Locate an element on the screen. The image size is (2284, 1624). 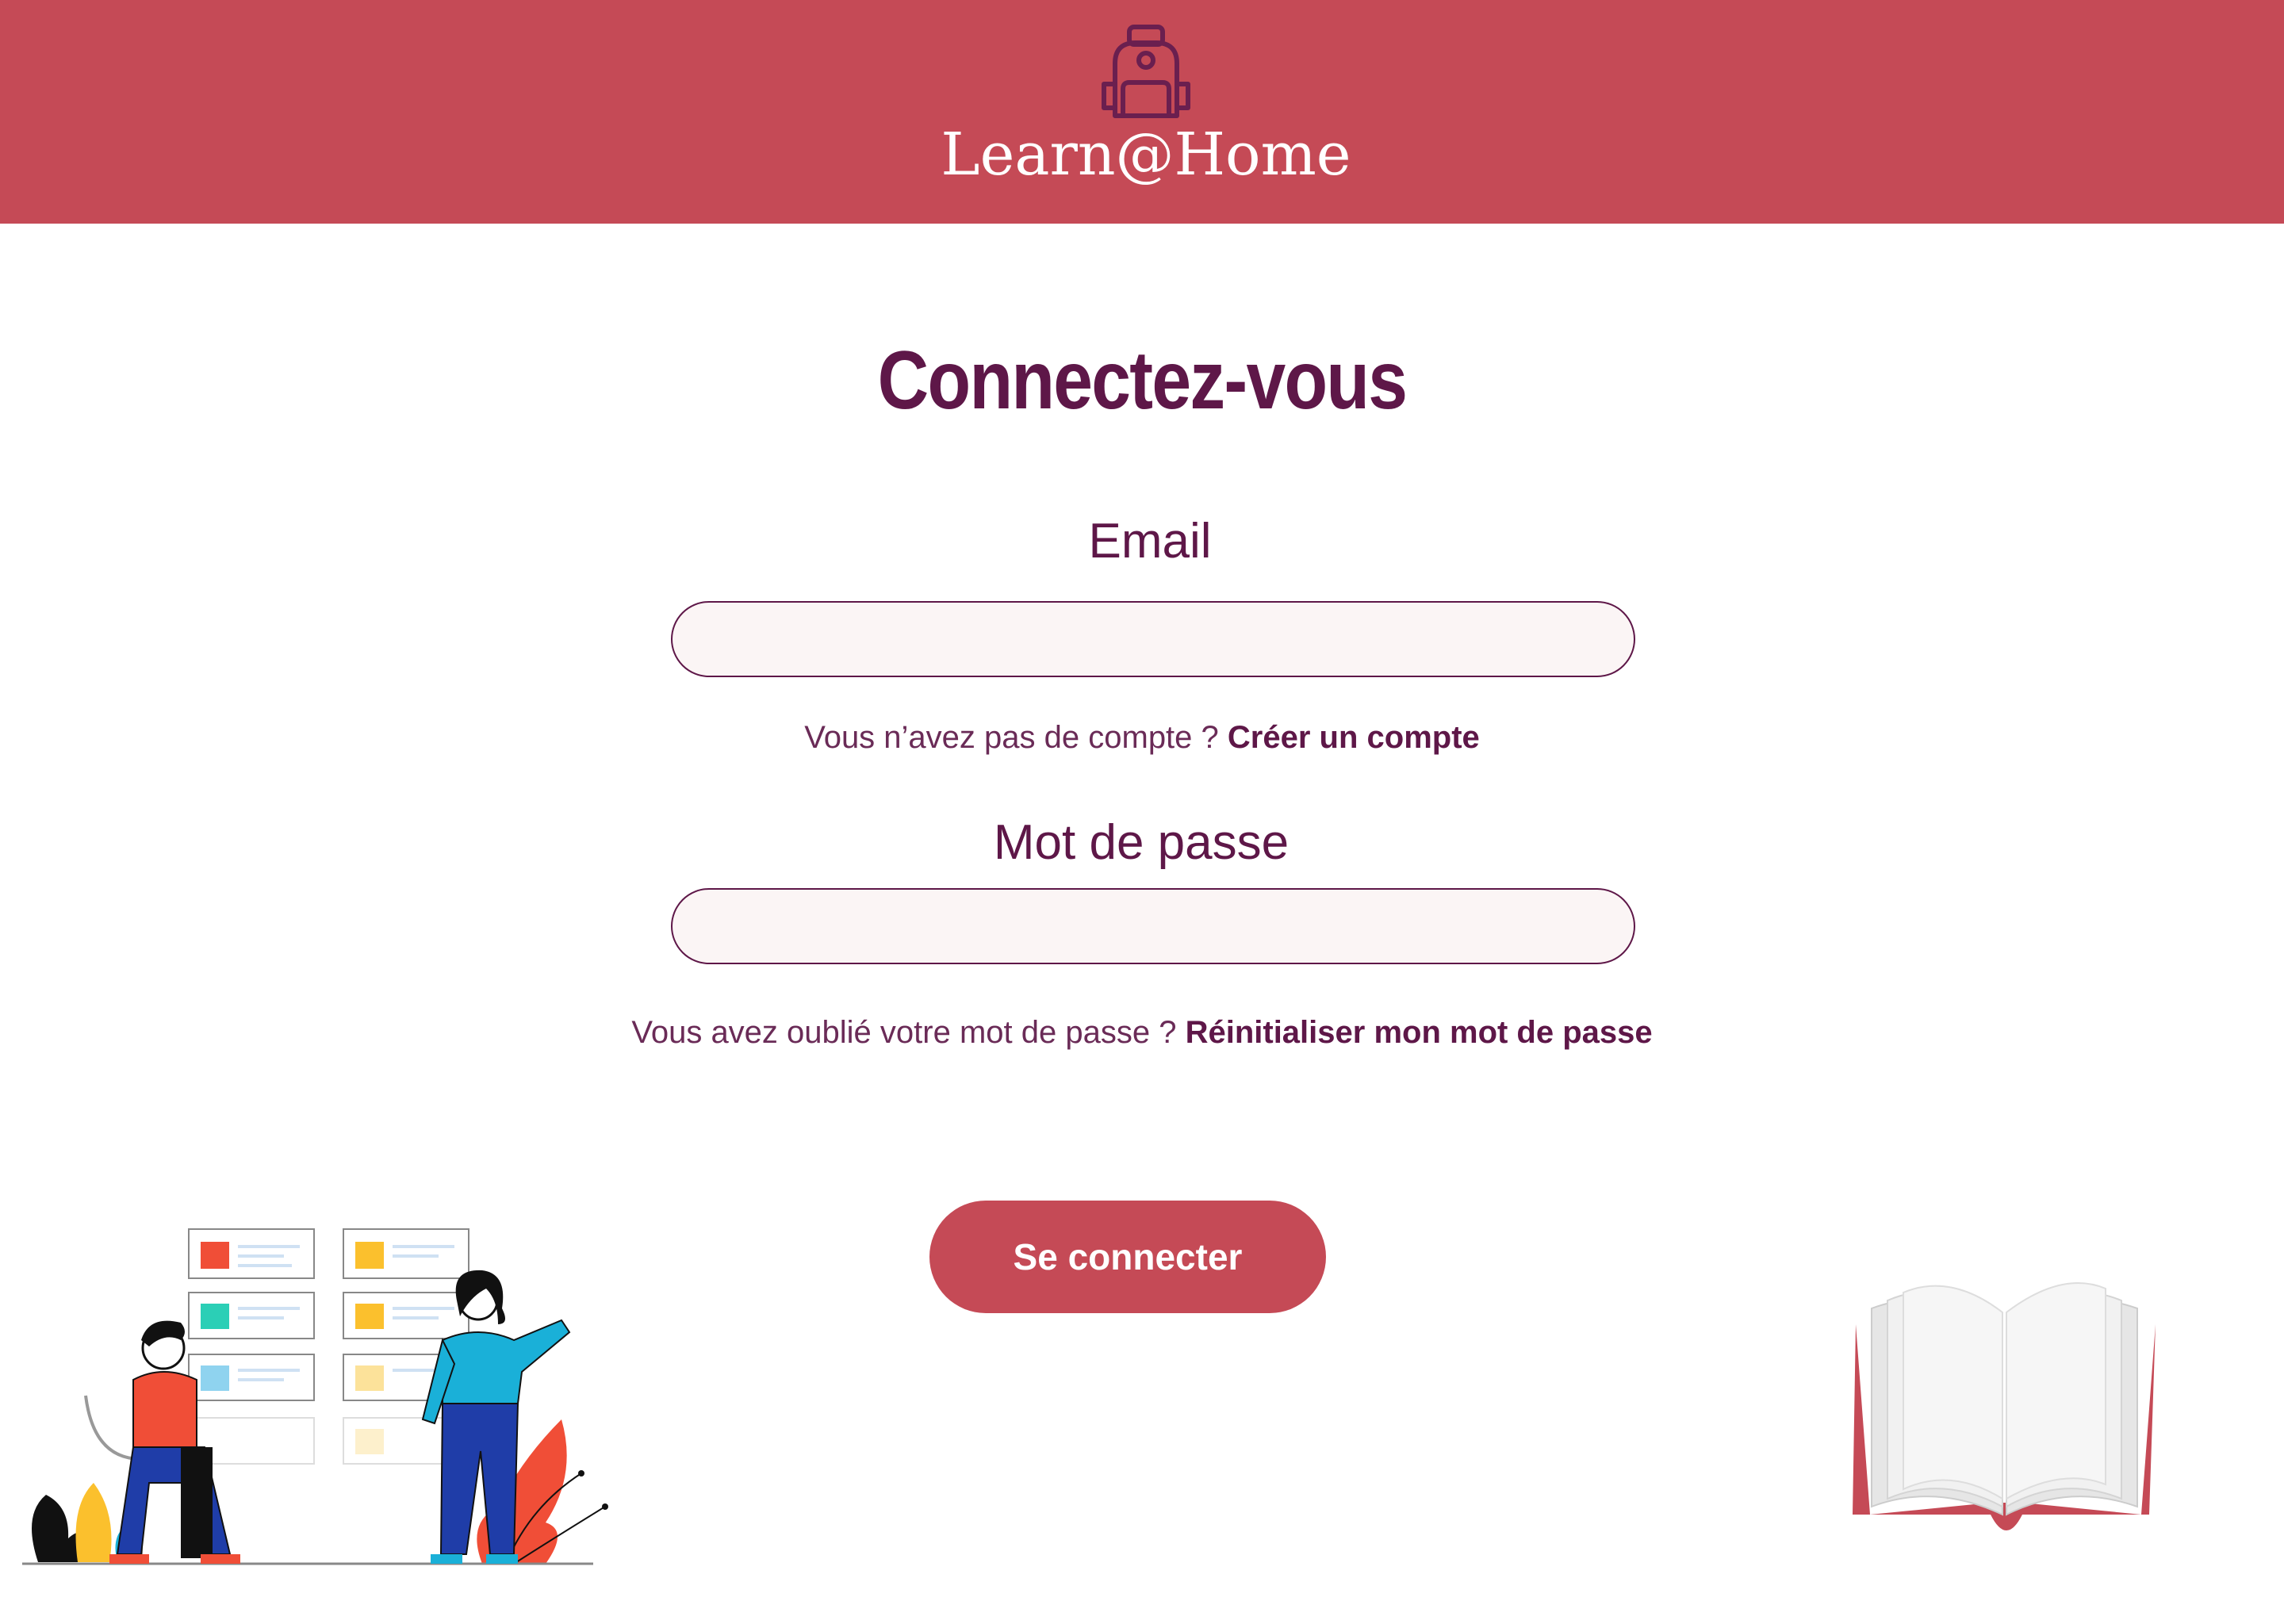
password-label: Mot de passe is located at coordinates (1141, 842).